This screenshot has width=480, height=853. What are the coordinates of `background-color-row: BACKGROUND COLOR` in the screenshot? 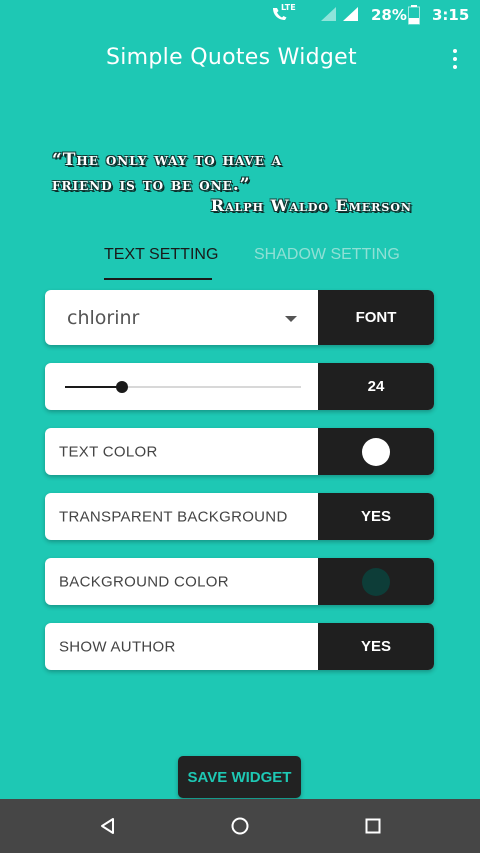 It's located at (239, 581).